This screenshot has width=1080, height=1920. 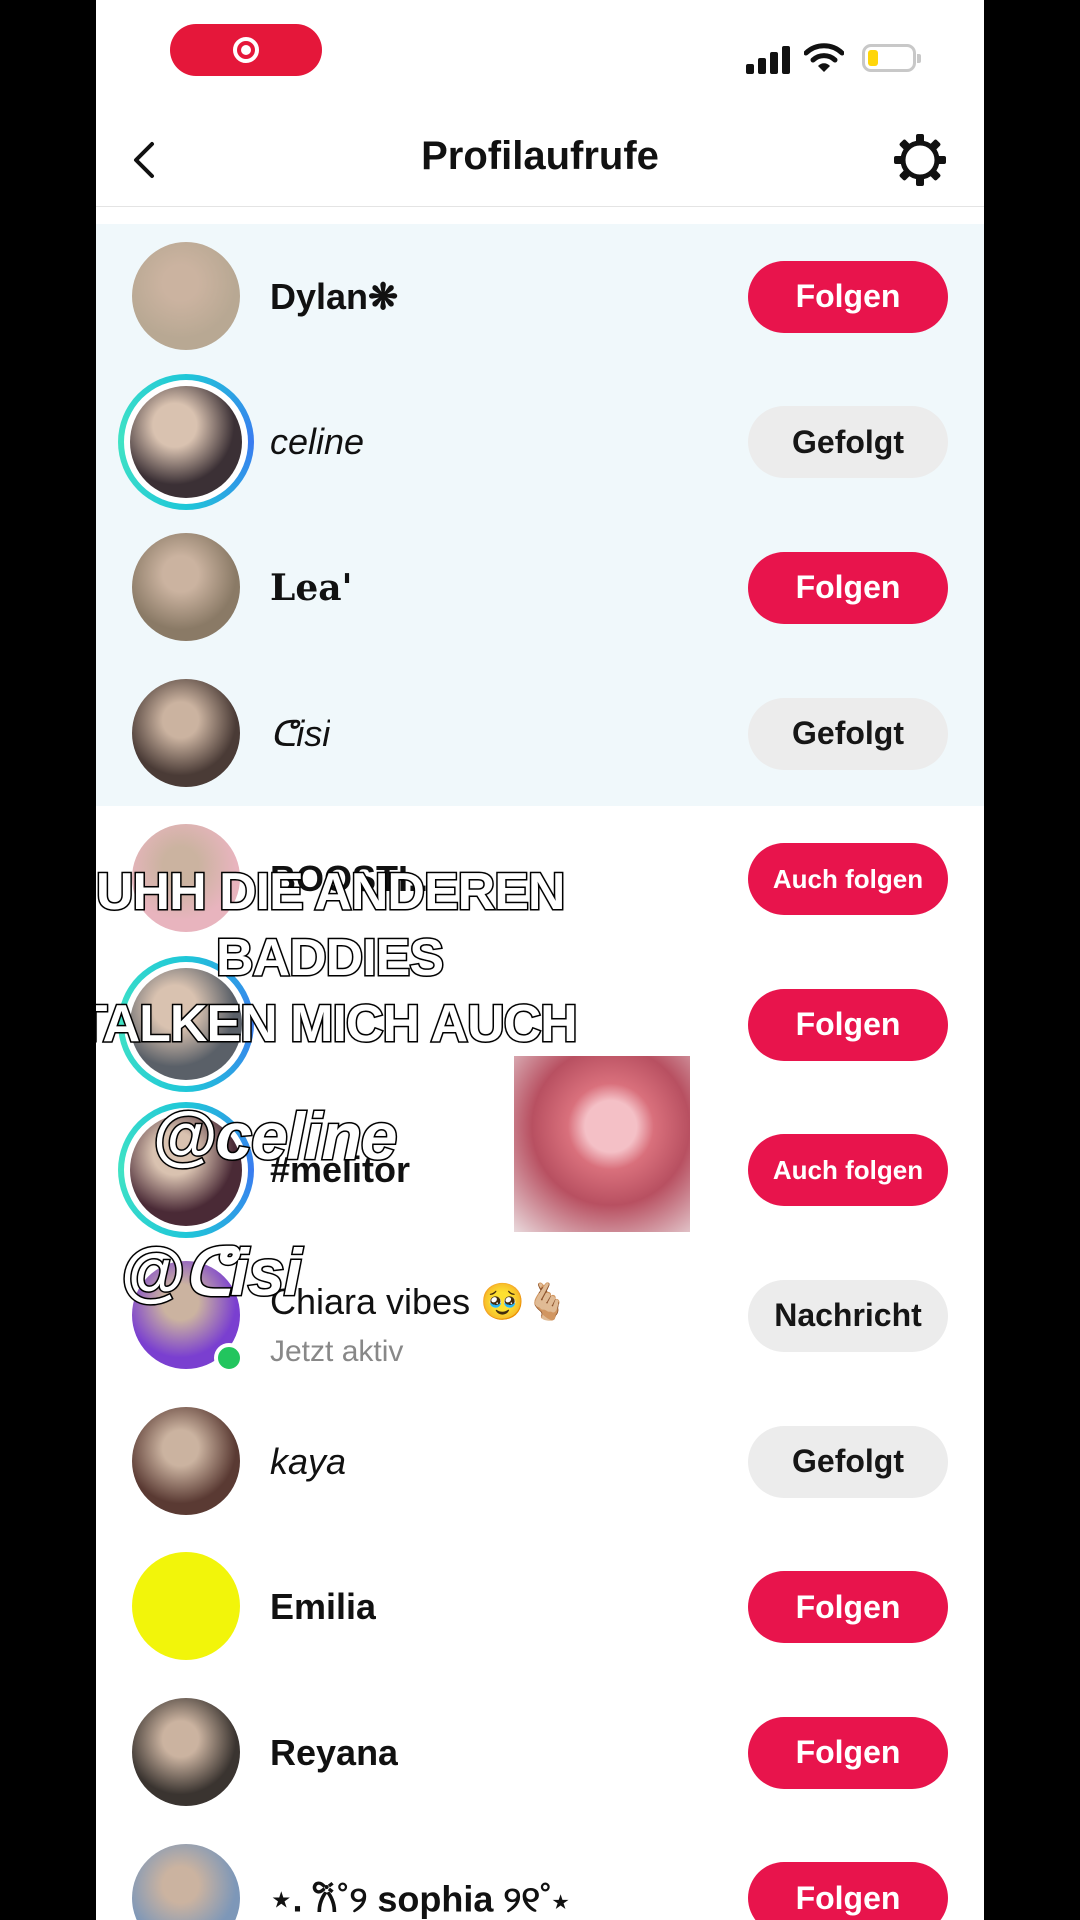 I want to click on username: Lea', so click(x=311, y=588).